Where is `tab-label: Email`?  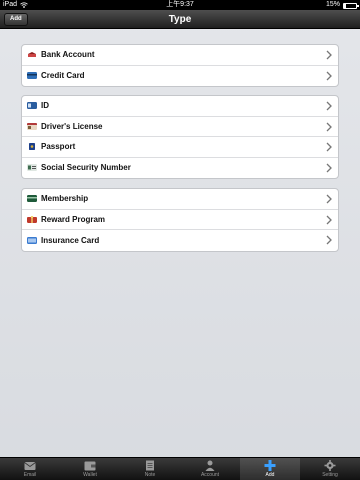
tab-label: Email is located at coordinates (30, 475).